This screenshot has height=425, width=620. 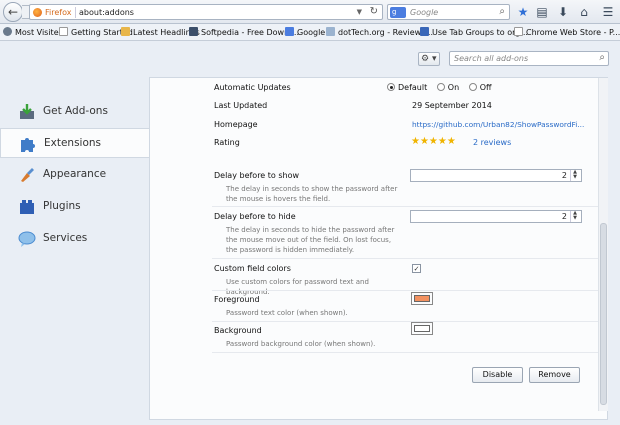 I want to click on delay-hide-input: 2 ▲ ▼, so click(x=496, y=216).